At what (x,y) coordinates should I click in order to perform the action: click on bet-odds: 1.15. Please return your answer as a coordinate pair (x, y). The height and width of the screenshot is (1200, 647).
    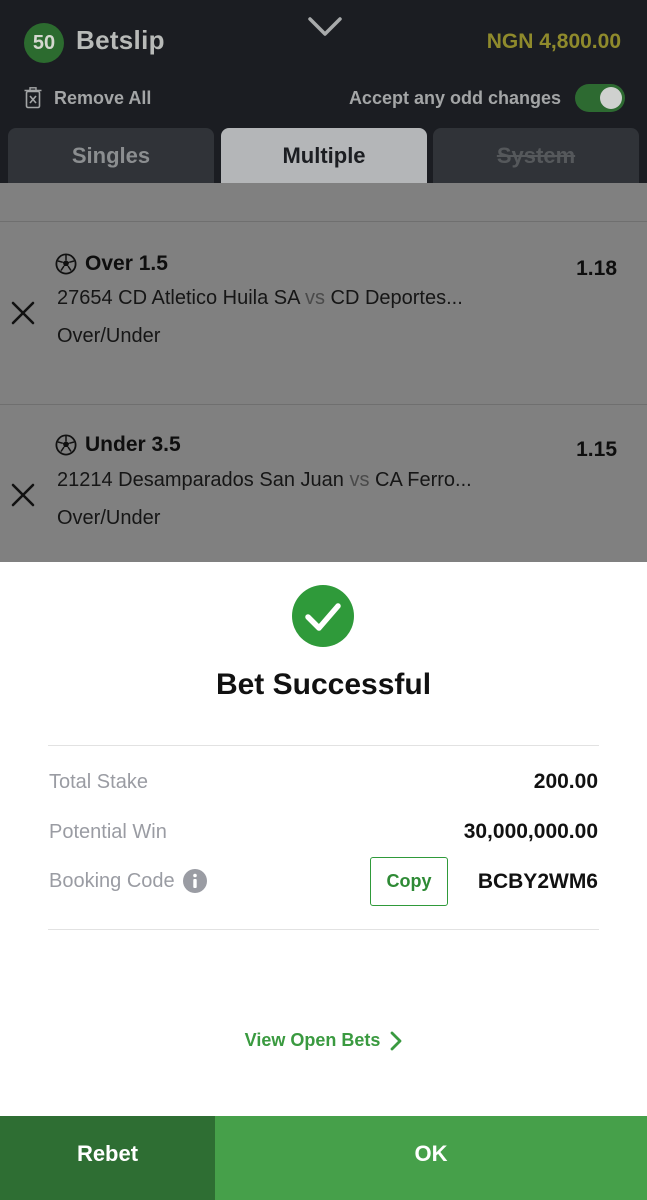
    Looking at the image, I should click on (596, 449).